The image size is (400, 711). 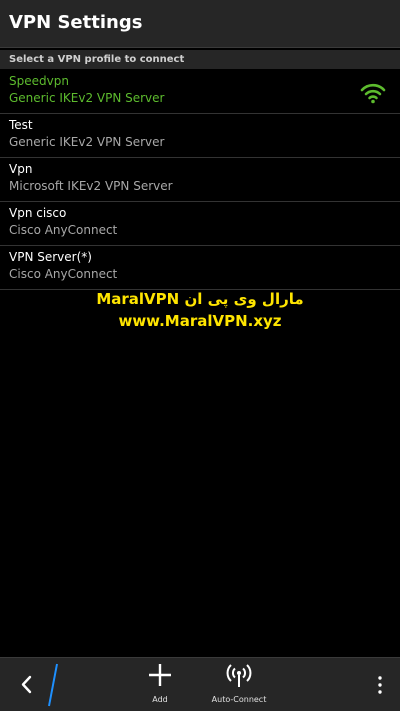 I want to click on vpn-profile-test: Test Generic IKEv2 VPN Server, so click(x=200, y=136).